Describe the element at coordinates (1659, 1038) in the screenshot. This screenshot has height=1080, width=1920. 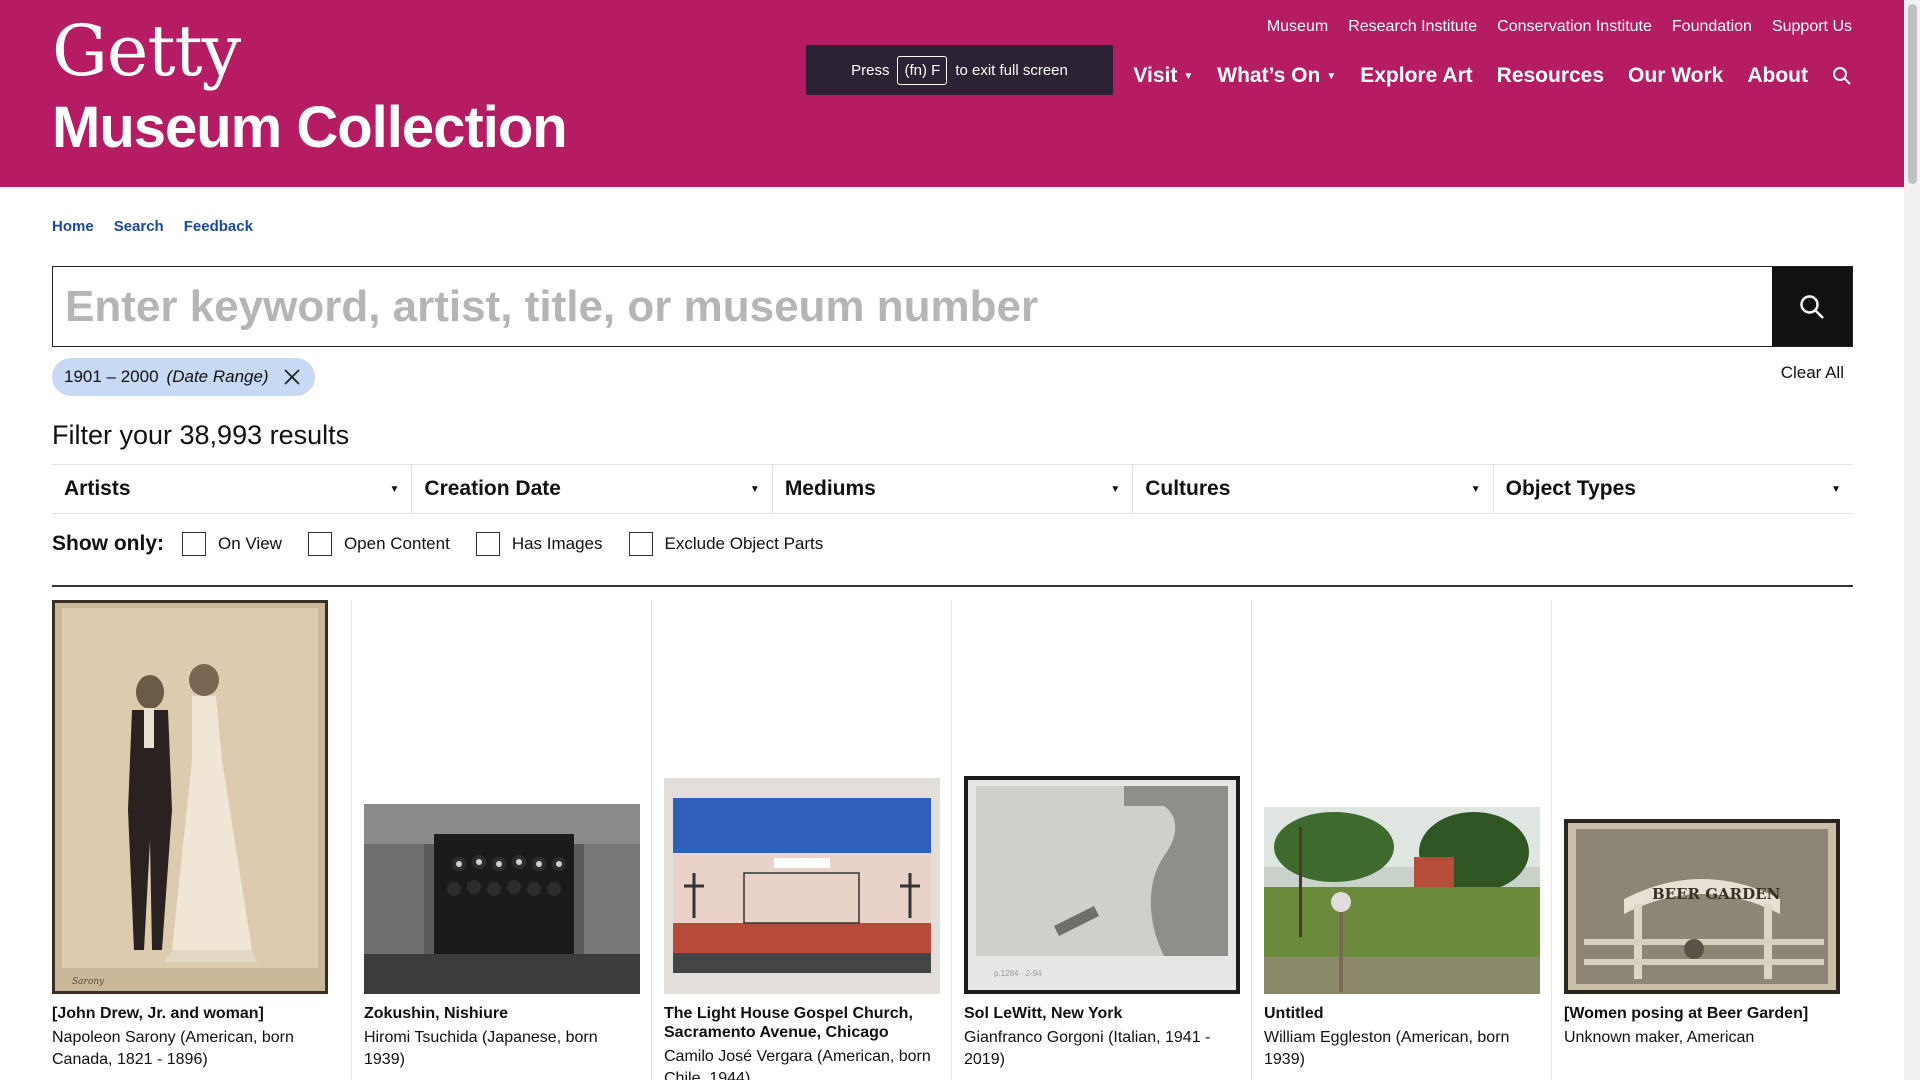
I see `result-artist: Unknown maker, American` at that location.